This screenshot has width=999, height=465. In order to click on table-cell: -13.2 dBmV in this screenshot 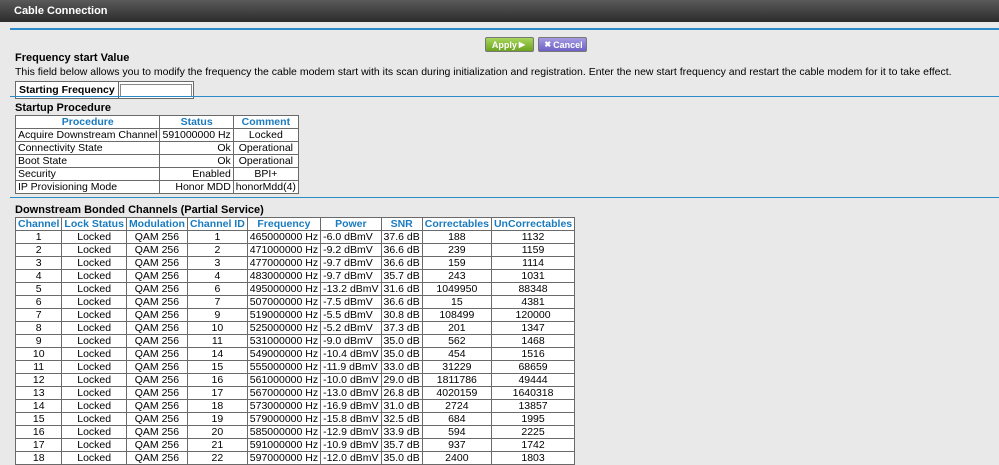, I will do `click(351, 289)`.